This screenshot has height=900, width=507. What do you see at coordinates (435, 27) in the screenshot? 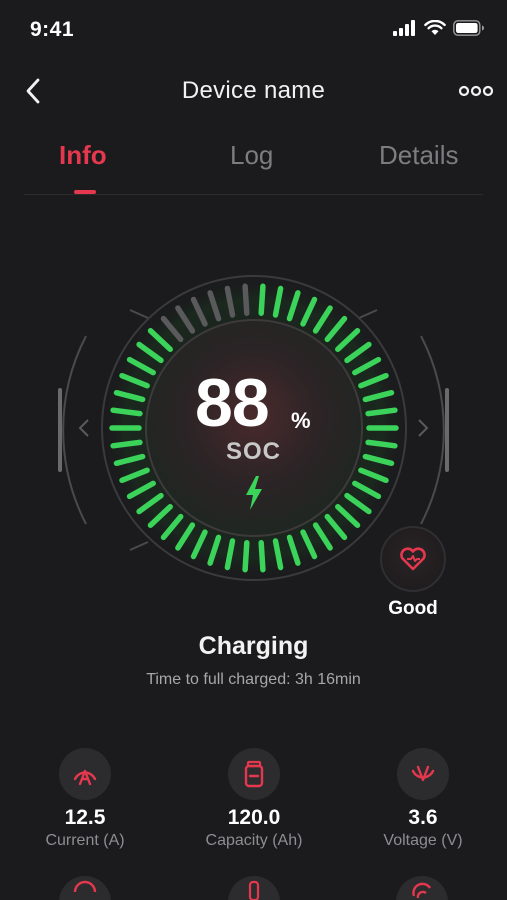
I see `wifi-icon` at bounding box center [435, 27].